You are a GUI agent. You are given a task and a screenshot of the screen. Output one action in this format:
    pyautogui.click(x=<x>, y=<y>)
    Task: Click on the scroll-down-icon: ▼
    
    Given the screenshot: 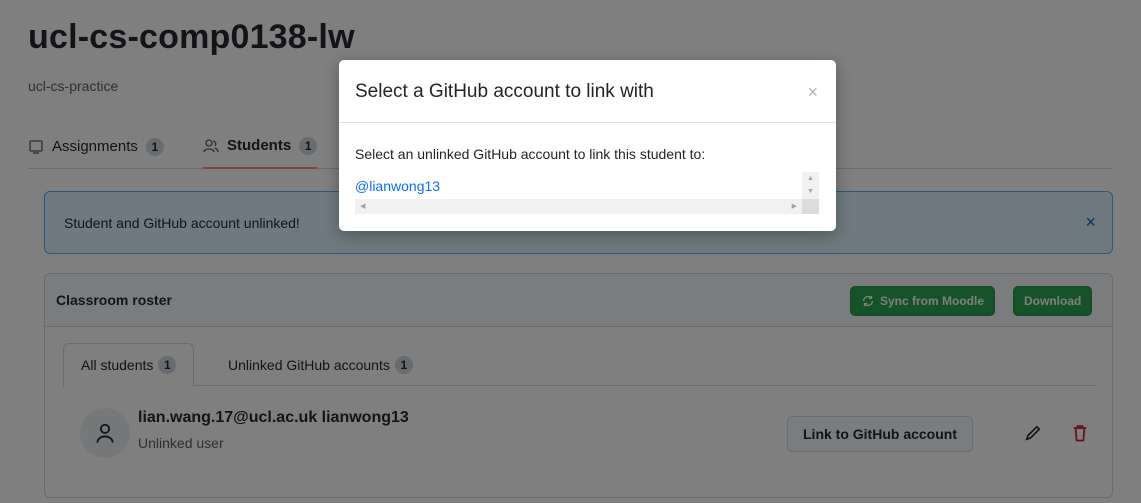 What is the action you would take?
    pyautogui.click(x=810, y=191)
    